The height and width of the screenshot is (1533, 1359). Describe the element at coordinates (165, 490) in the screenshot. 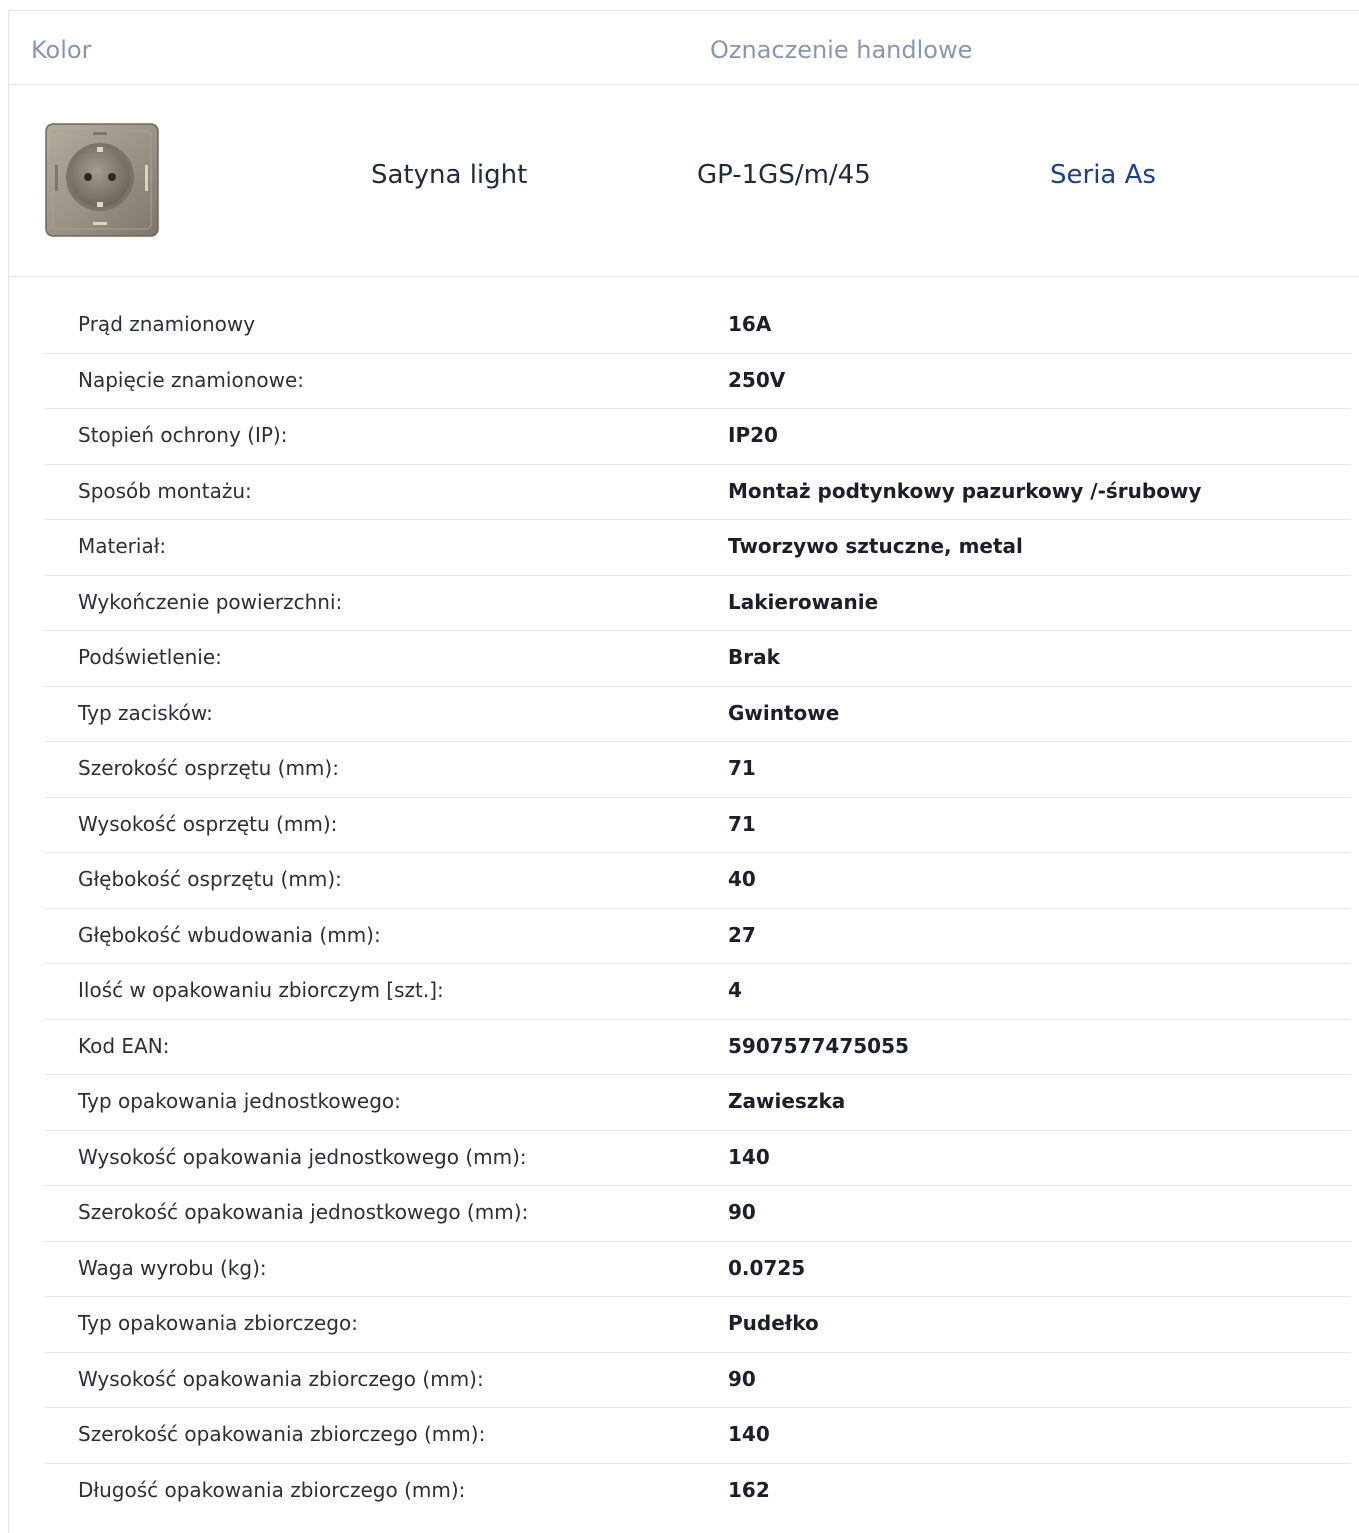

I see `spec-label: Sposób montażu:` at that location.